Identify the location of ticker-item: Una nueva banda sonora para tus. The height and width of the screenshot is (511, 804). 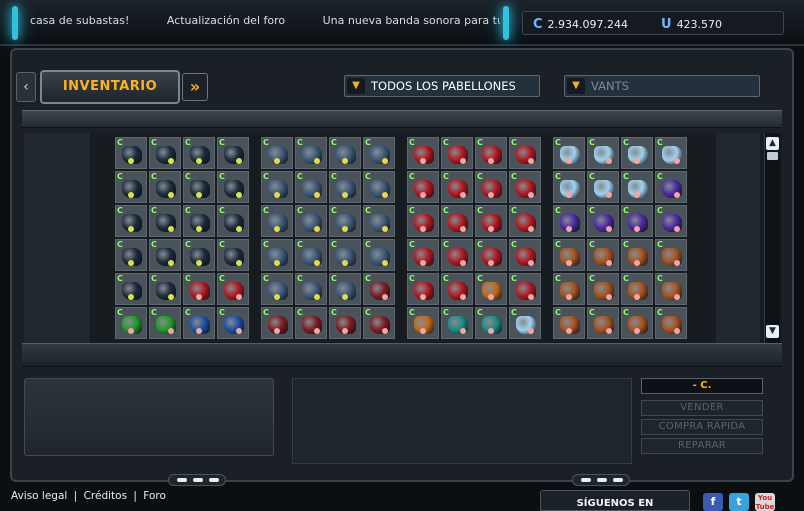
(411, 20).